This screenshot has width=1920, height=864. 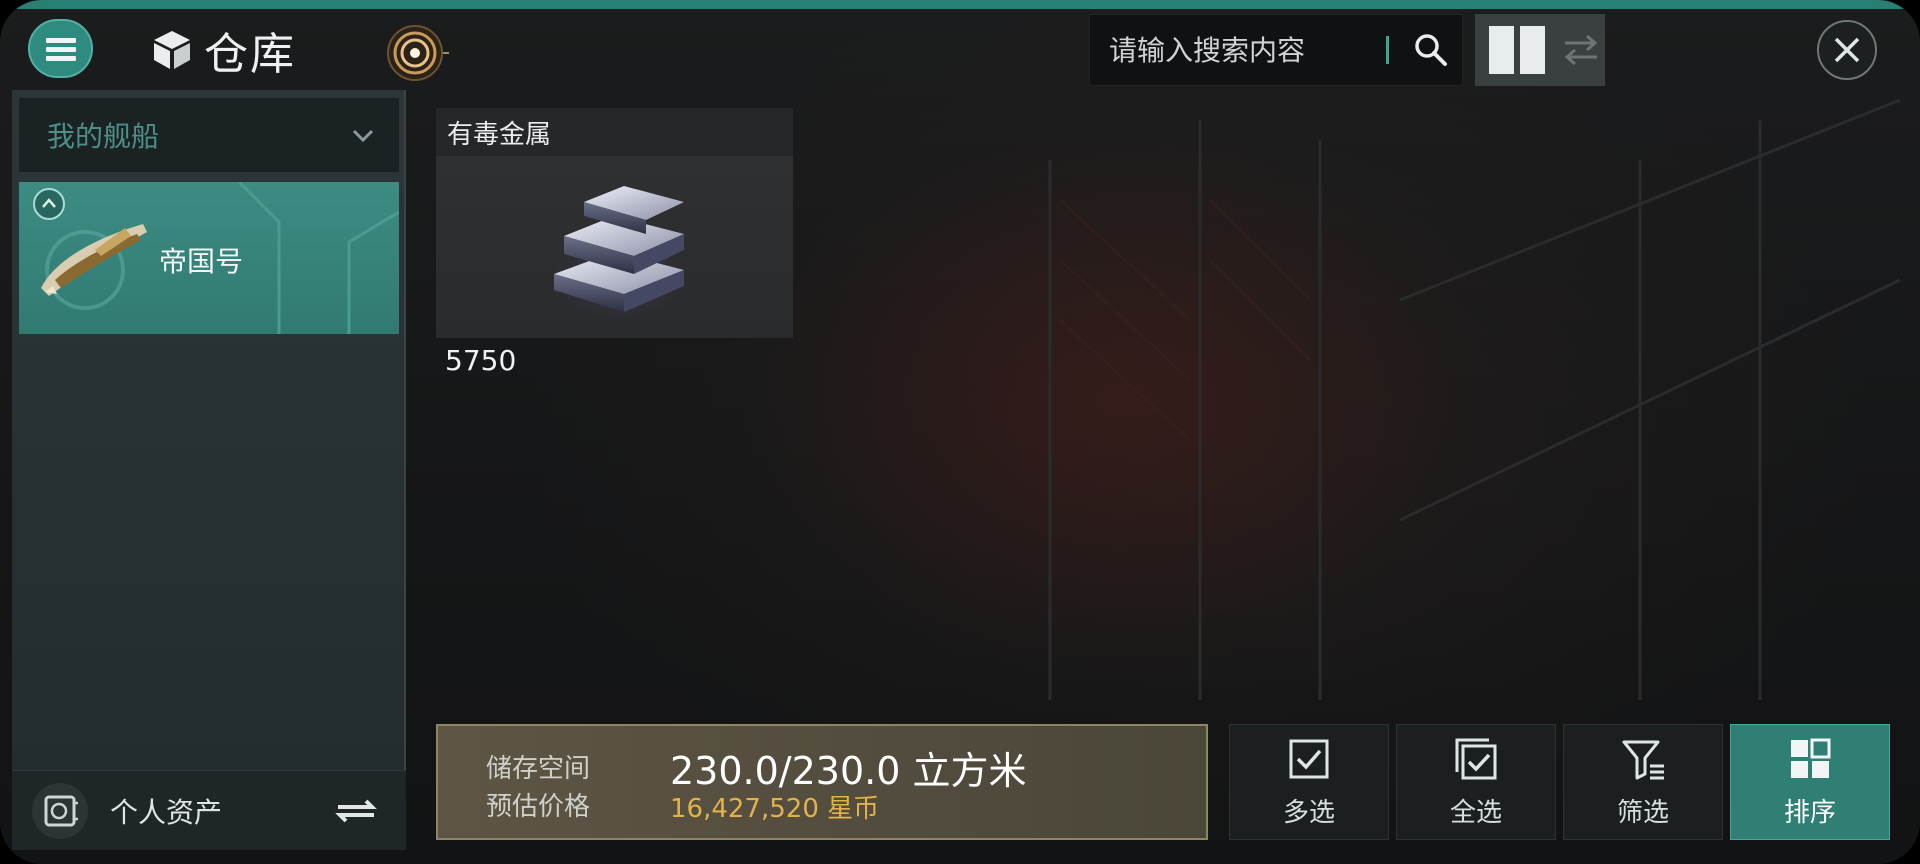 What do you see at coordinates (960, 4) in the screenshot?
I see `top-accent-bar` at bounding box center [960, 4].